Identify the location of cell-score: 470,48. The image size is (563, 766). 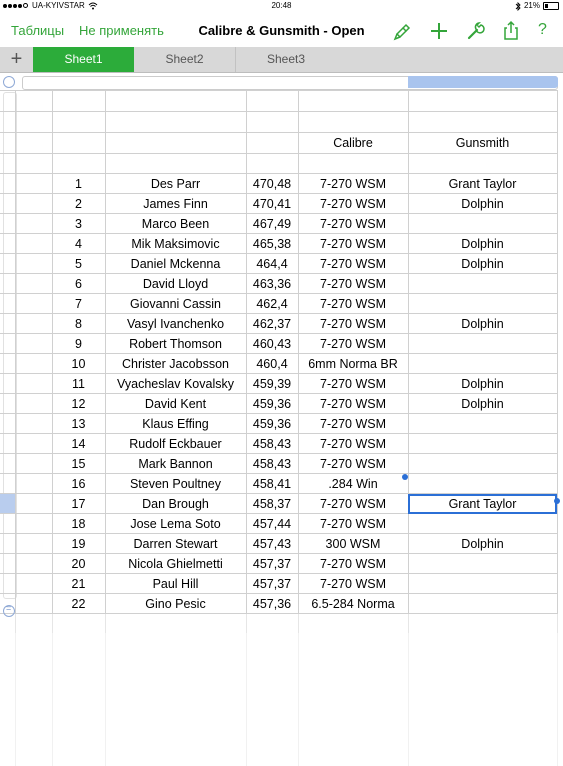
(272, 183).